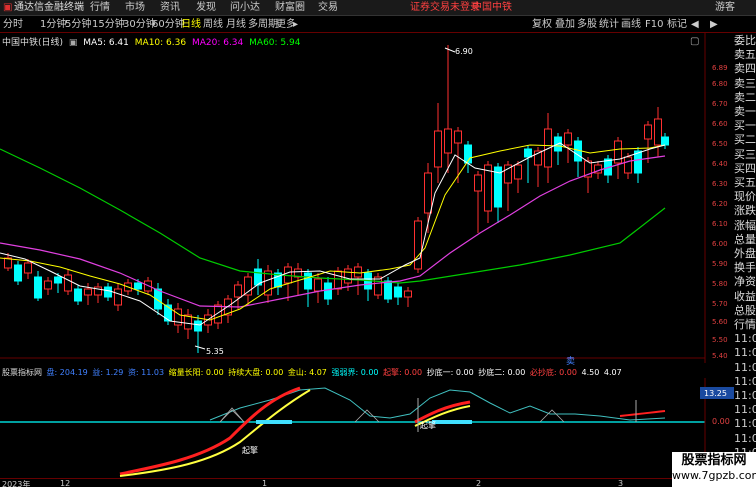  What do you see at coordinates (206, 8) in the screenshot?
I see `menu-discover: 发现` at bounding box center [206, 8].